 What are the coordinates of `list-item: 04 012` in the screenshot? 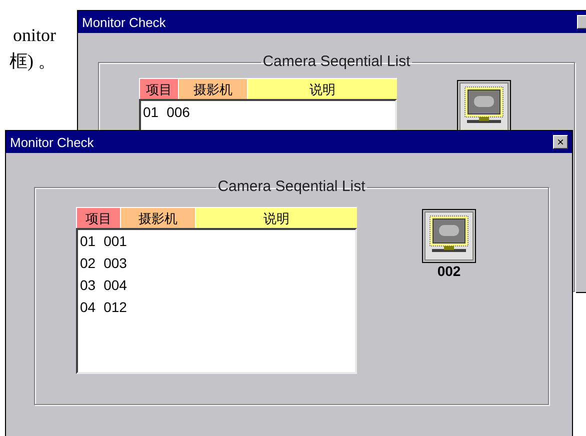 It's located at (216, 307).